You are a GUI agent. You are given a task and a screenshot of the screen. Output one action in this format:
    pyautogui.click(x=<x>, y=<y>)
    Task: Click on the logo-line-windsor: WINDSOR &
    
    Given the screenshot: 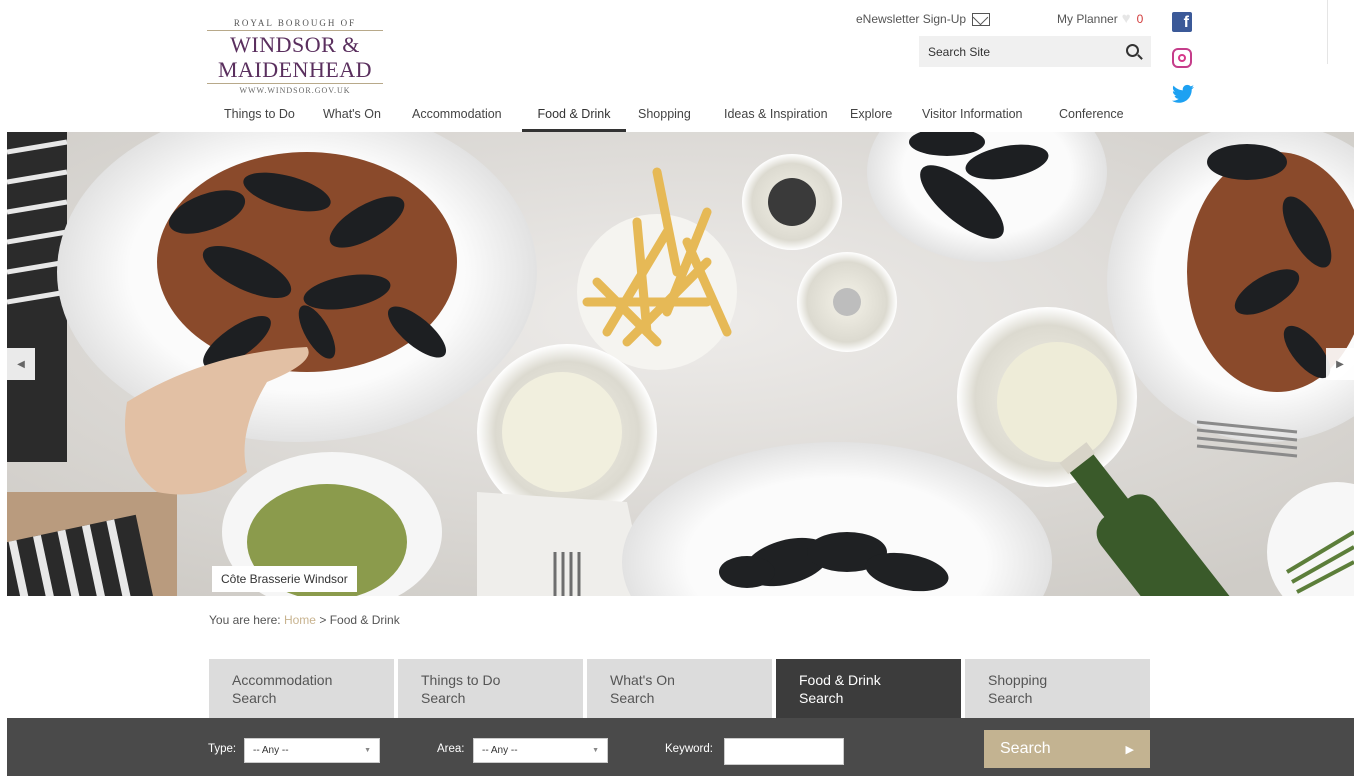 What is the action you would take?
    pyautogui.click(x=295, y=44)
    